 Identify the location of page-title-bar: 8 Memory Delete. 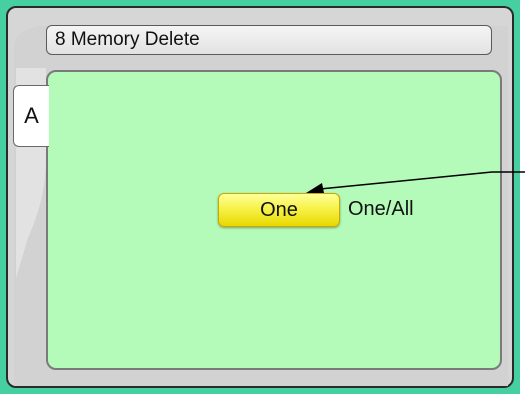
(269, 40).